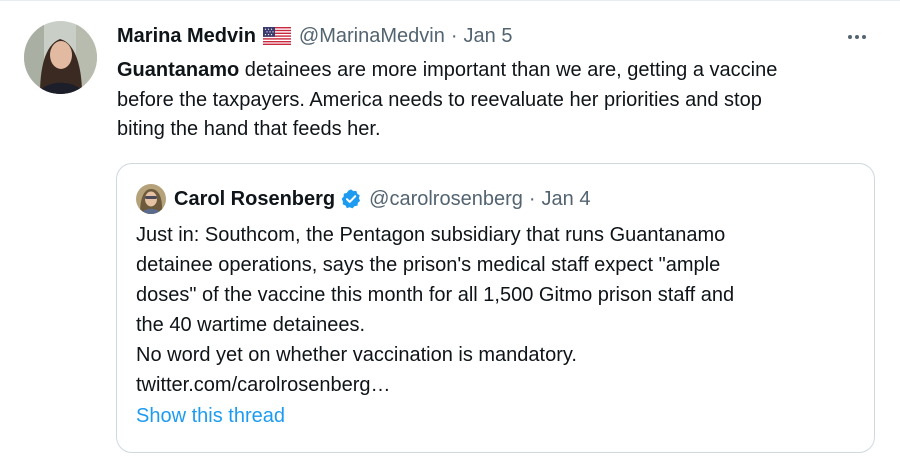 The image size is (900, 466). Describe the element at coordinates (251, 325) in the screenshot. I see `quoted-text-line: the 40 wartime detainees.` at that location.